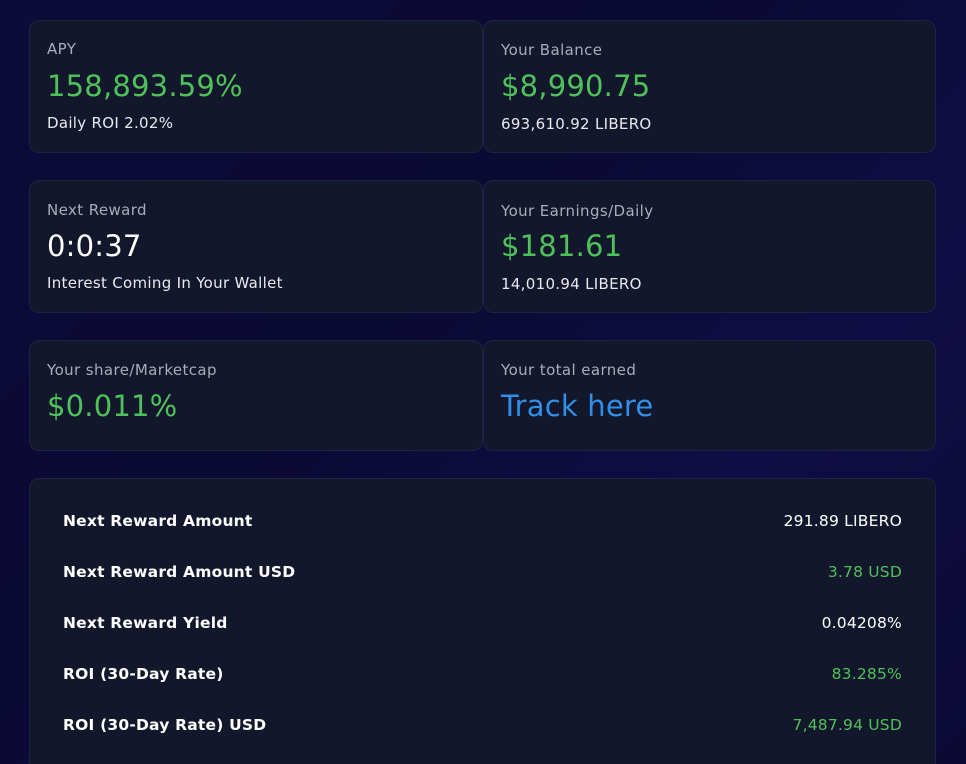  What do you see at coordinates (143, 674) in the screenshot?
I see `roi-30-day-label: ROI (30-Day Rate)` at bounding box center [143, 674].